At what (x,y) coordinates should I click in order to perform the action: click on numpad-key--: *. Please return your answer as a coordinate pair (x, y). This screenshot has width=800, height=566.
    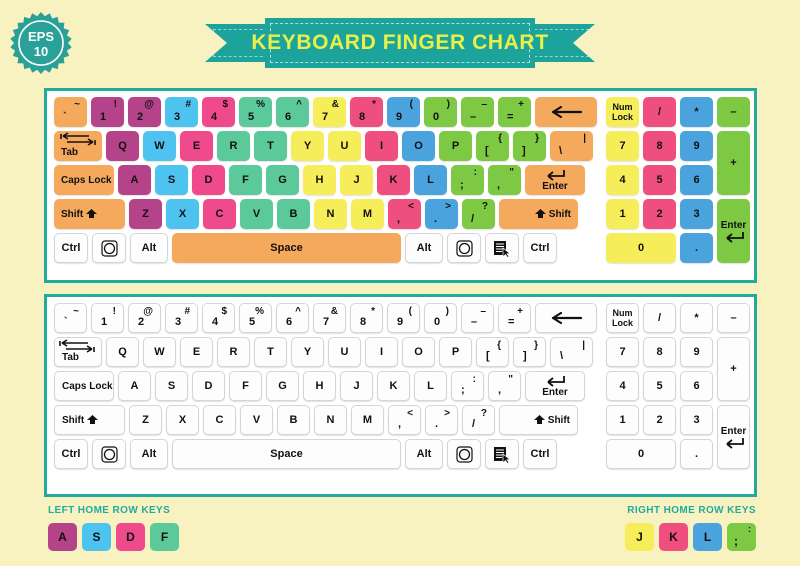
    Looking at the image, I should click on (696, 112).